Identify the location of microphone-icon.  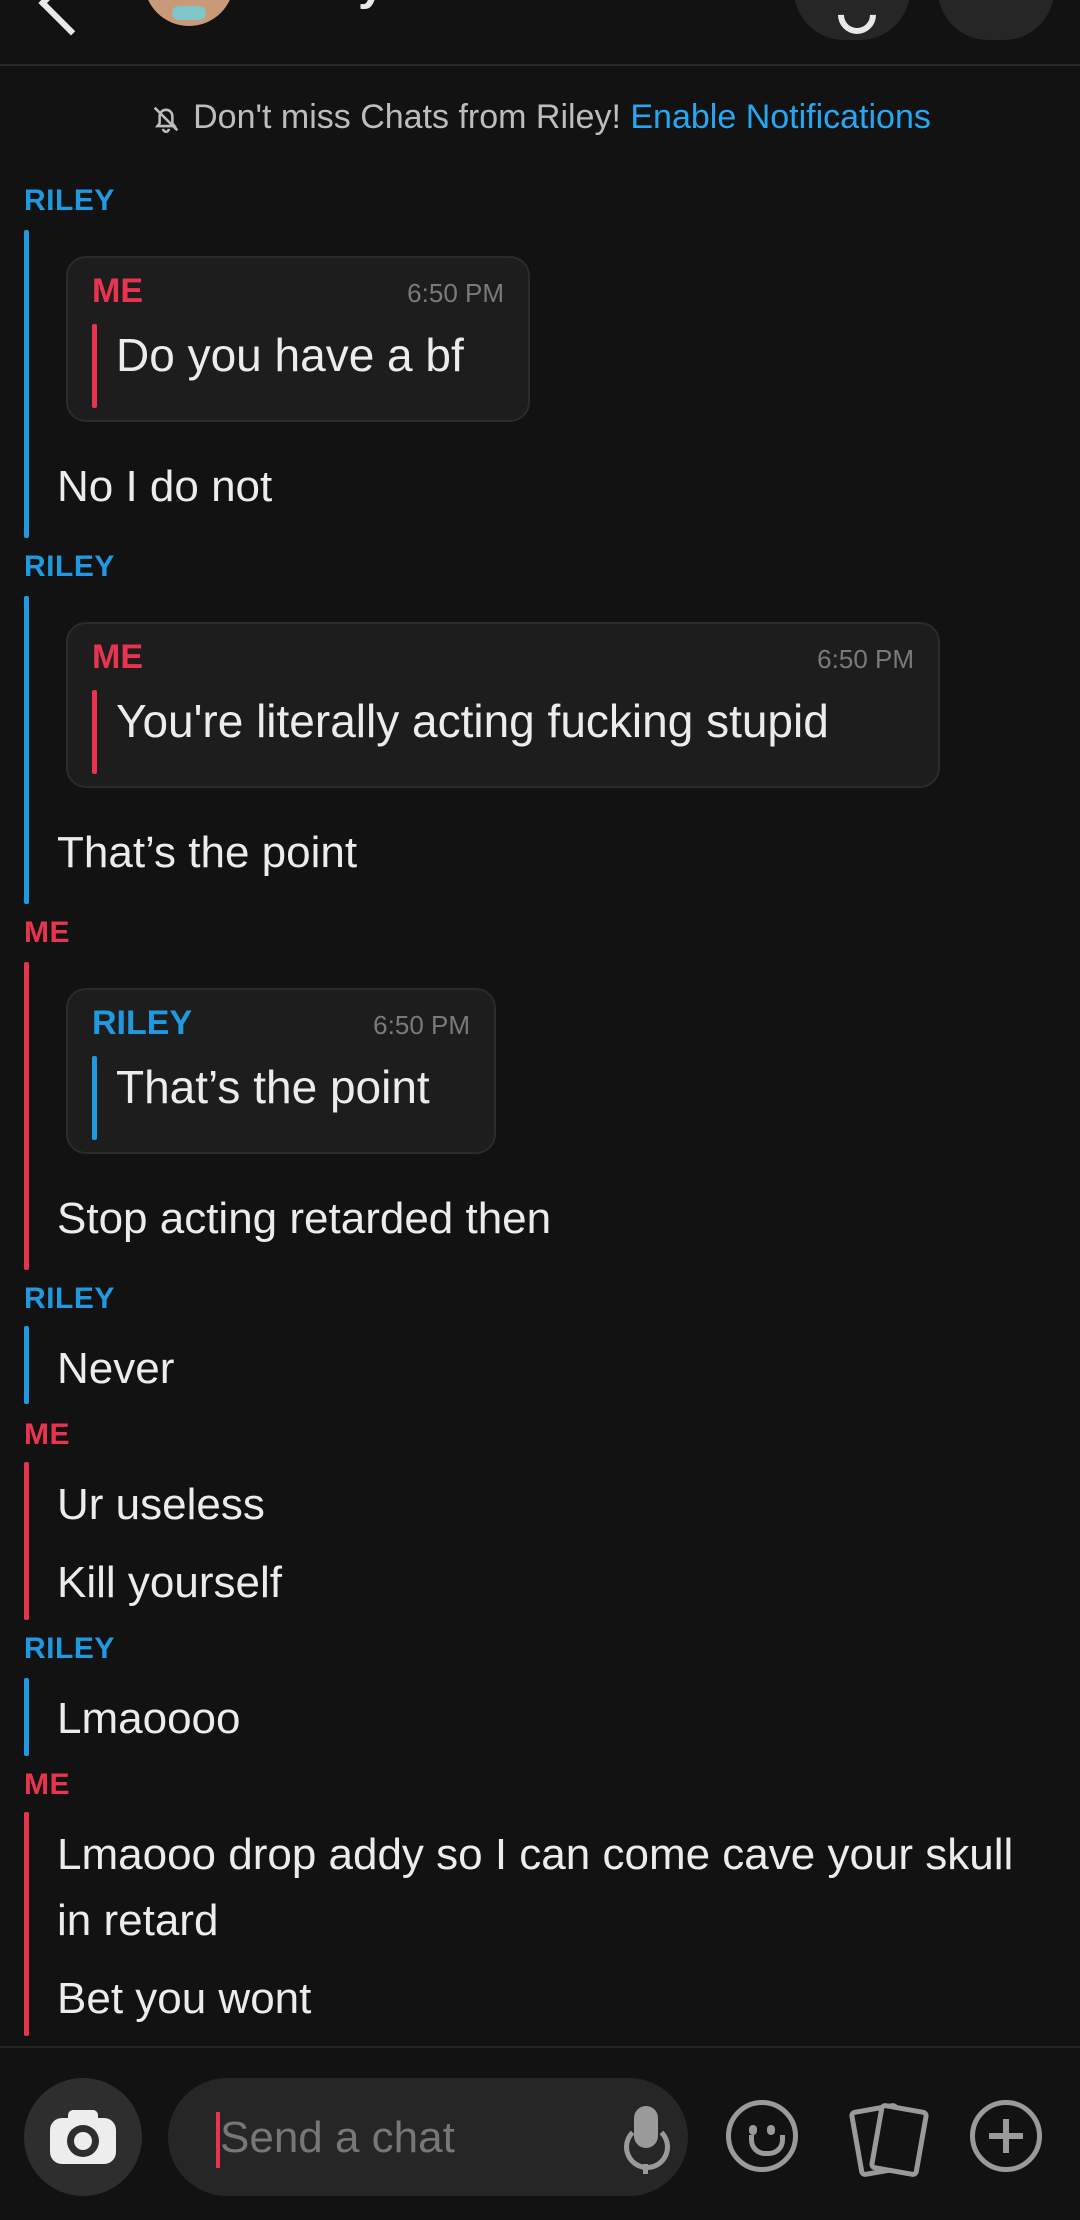
(646, 2140).